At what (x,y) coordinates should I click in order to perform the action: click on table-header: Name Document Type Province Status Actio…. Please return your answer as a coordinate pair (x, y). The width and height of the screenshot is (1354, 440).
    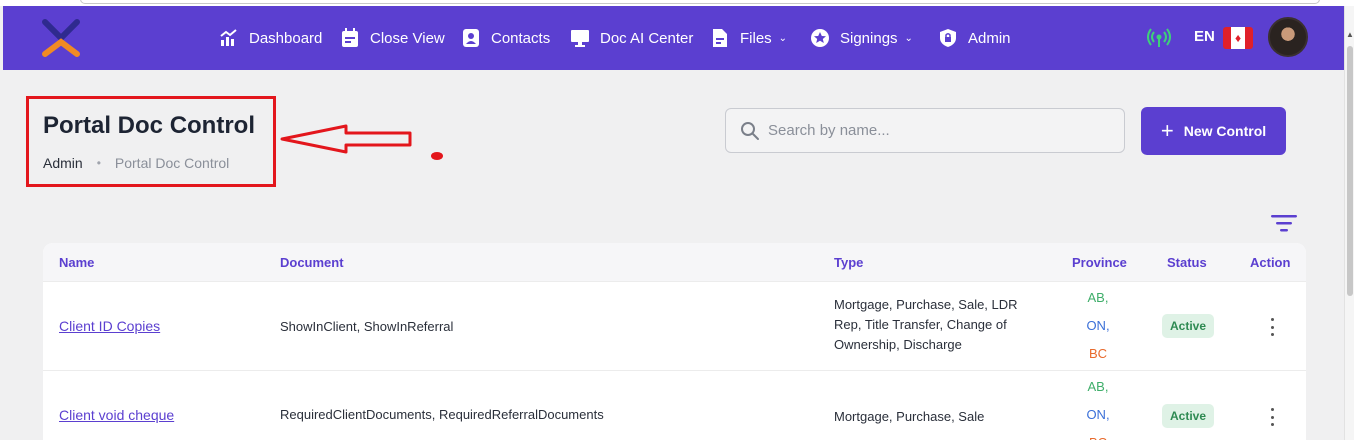
    Looking at the image, I should click on (674, 262).